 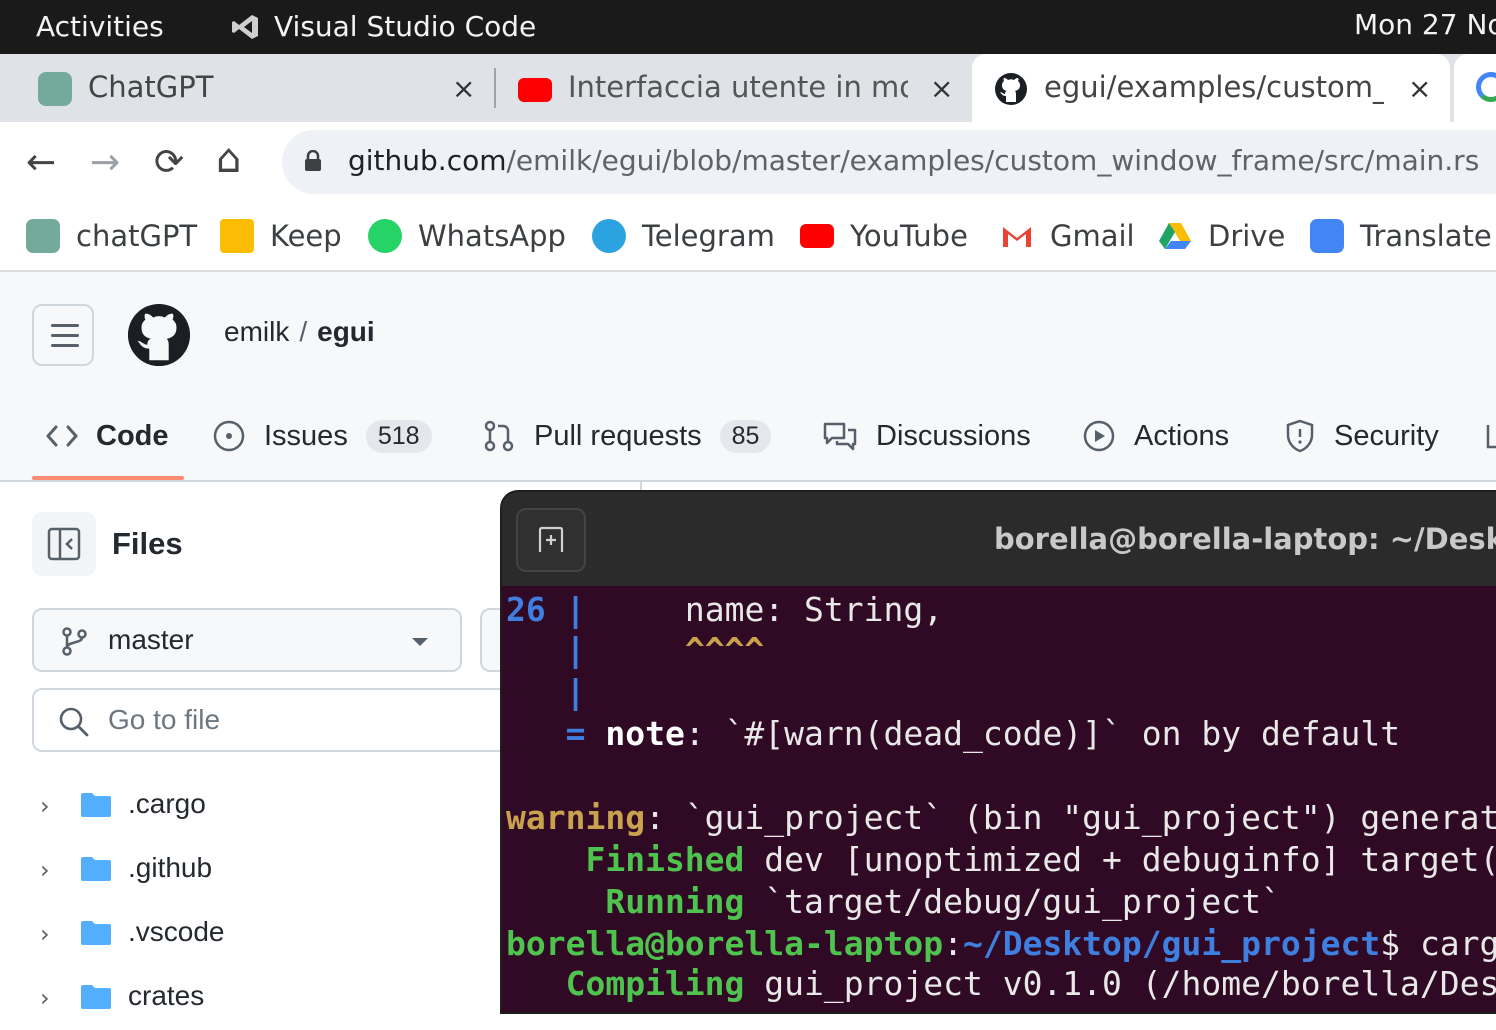 I want to click on tab-youtube: Interfaccia utente in mod ×, so click(x=726, y=88).